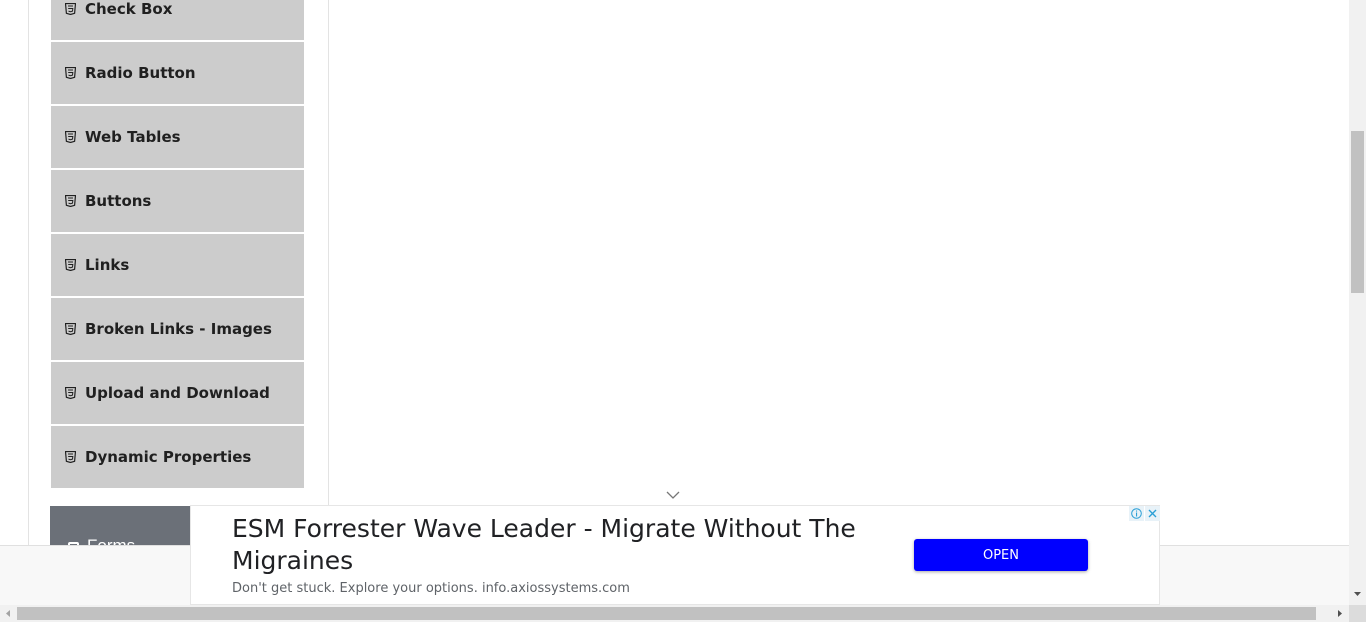 This screenshot has width=1366, height=622. Describe the element at coordinates (107, 265) in the screenshot. I see `sidebar-item-label: Links` at that location.